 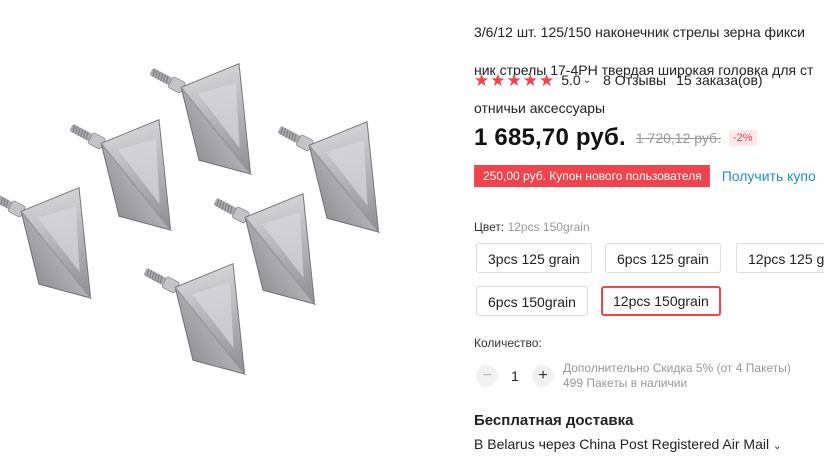 What do you see at coordinates (534, 258) in the screenshot?
I see `color-option: 3pcs 125 grain` at bounding box center [534, 258].